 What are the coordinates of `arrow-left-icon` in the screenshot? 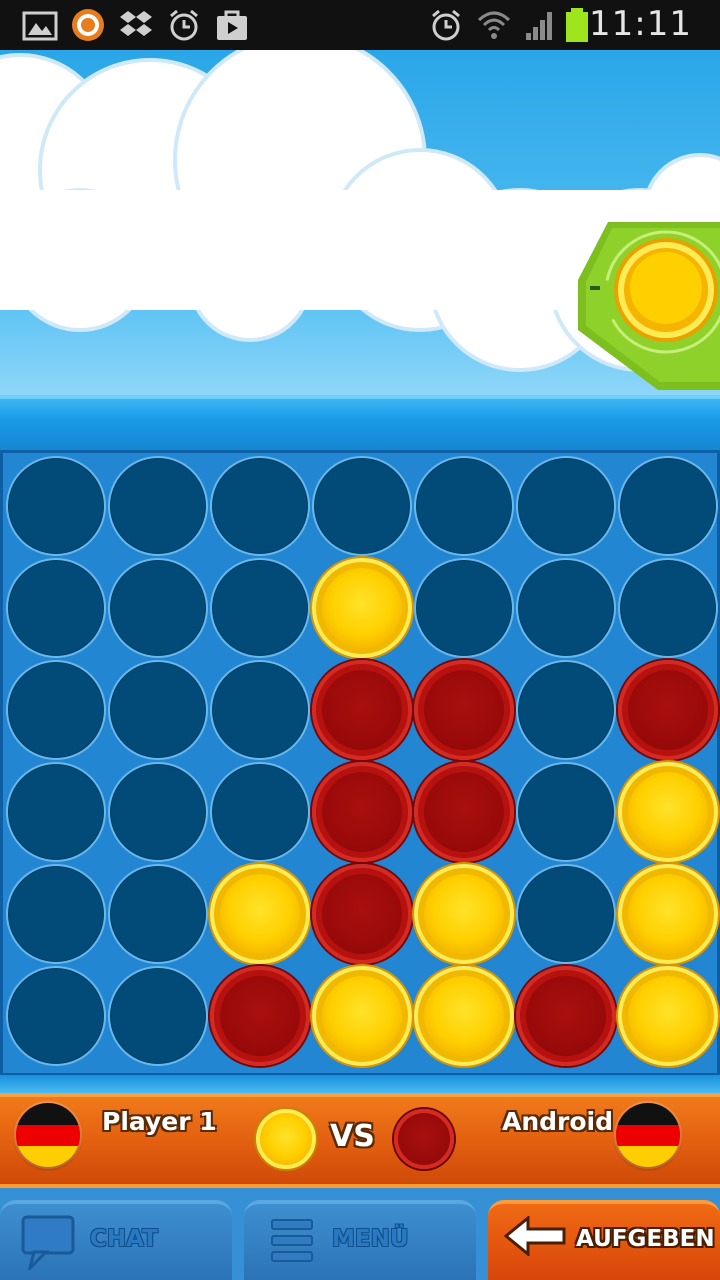 It's located at (535, 1236).